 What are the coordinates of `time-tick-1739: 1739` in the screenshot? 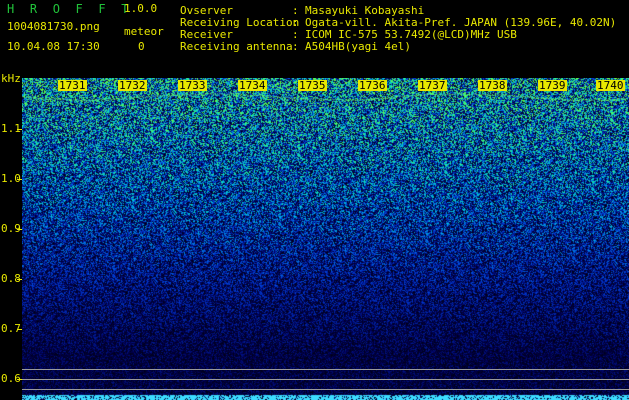 It's located at (552, 85).